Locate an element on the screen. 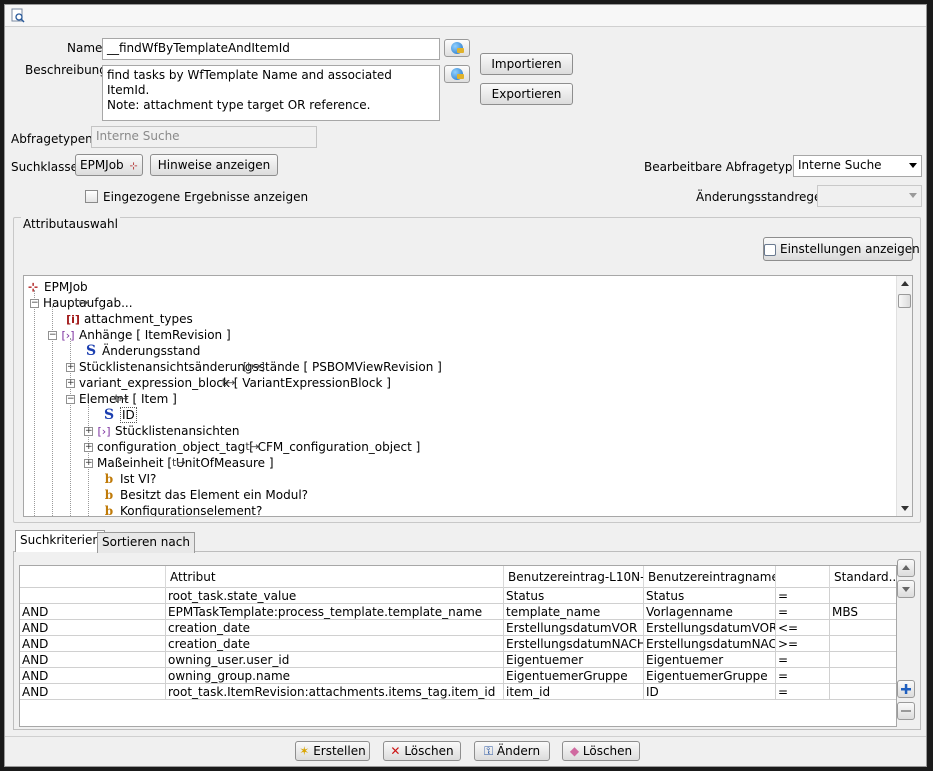 The height and width of the screenshot is (771, 933). scroll-down-icon is located at coordinates (905, 508).